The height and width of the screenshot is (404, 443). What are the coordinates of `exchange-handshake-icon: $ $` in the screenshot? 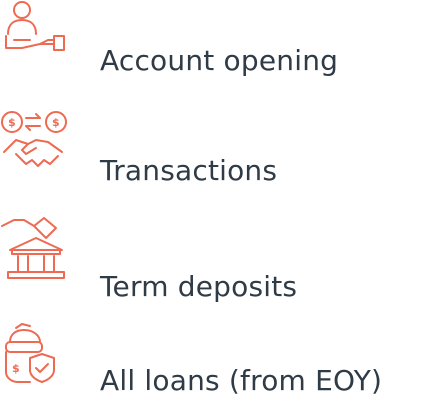 It's located at (34, 139).